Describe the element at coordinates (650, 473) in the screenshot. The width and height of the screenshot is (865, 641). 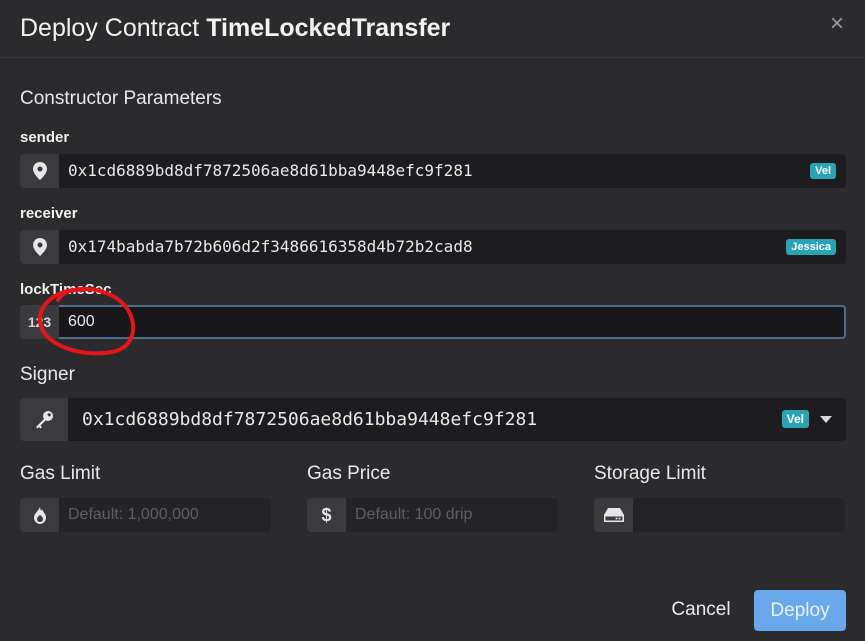
I see `storage-limit-label: Storage Limit` at that location.